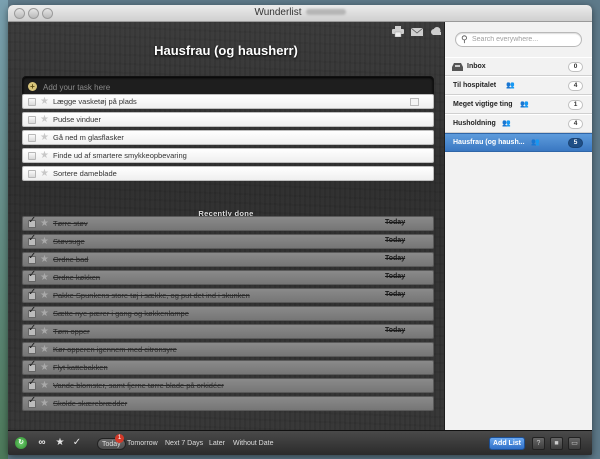 The image size is (600, 459). I want to click on done-task-row: ✓ ★ Støvsuge Today, so click(228, 241).